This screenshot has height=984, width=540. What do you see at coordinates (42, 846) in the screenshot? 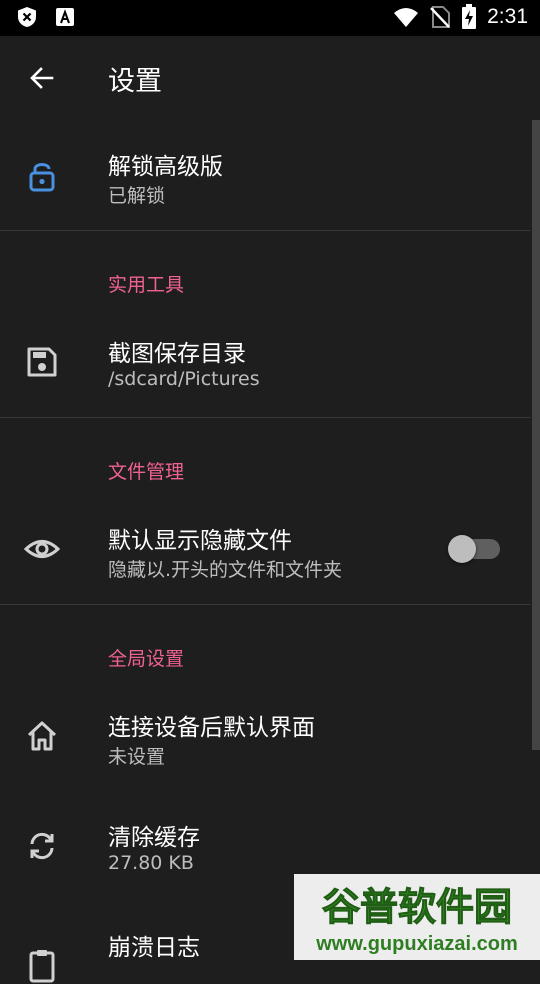
I see `sync-icon` at bounding box center [42, 846].